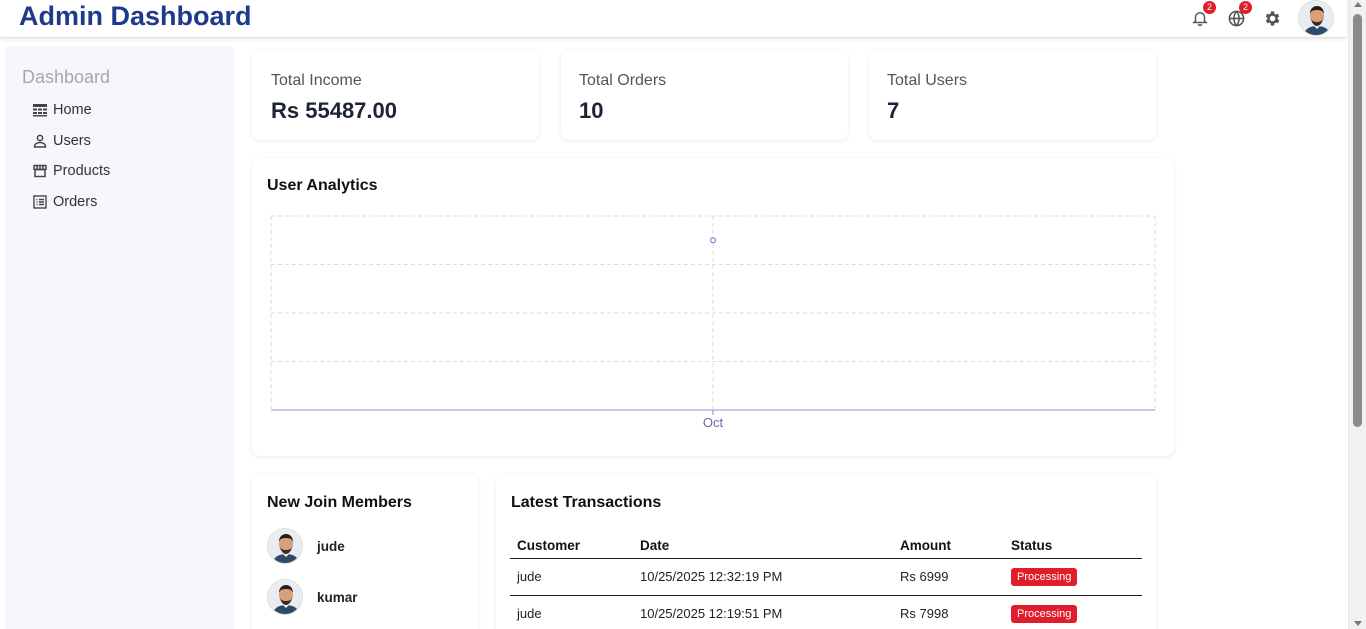 This screenshot has height=629, width=1366. I want to click on sidebar-item-orders: Orders, so click(64, 202).